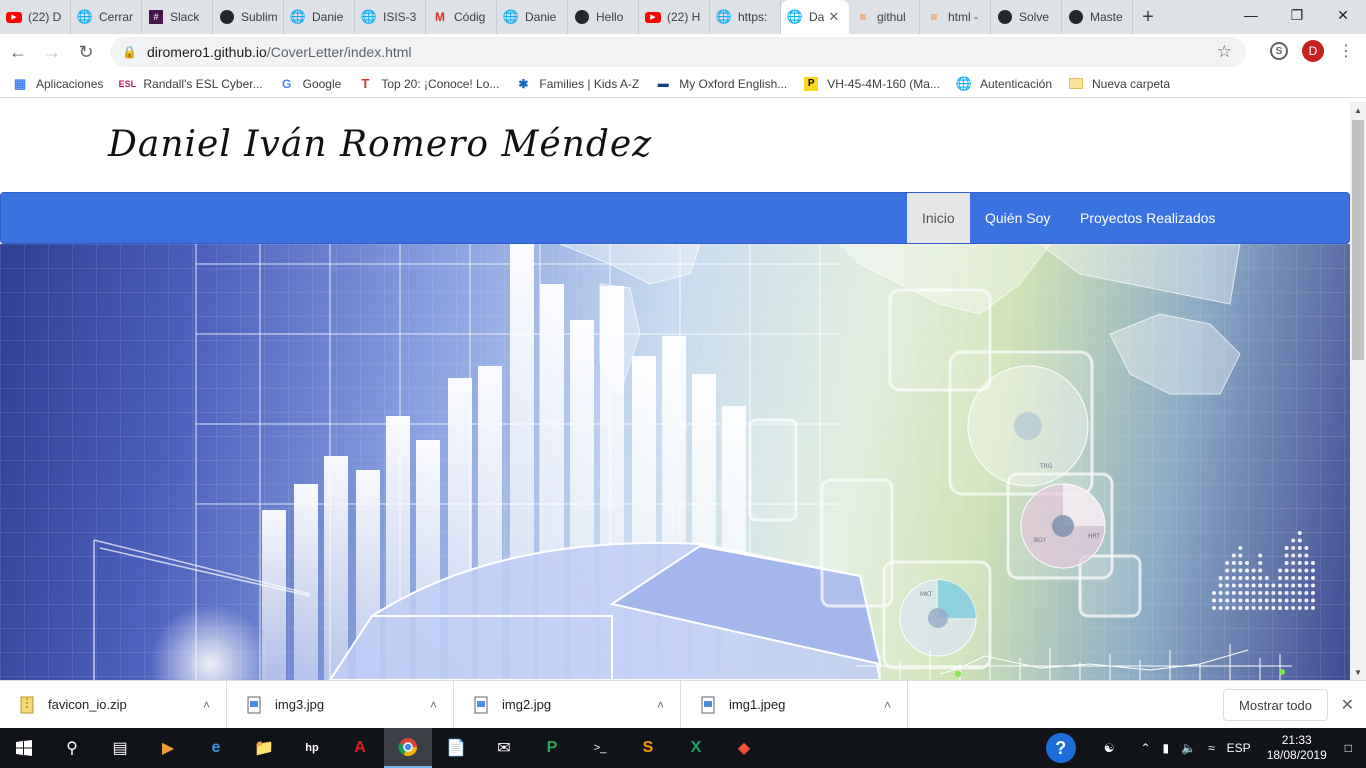 The image size is (1366, 768). I want to click on stackoverflow-icon: ≡, so click(934, 17).